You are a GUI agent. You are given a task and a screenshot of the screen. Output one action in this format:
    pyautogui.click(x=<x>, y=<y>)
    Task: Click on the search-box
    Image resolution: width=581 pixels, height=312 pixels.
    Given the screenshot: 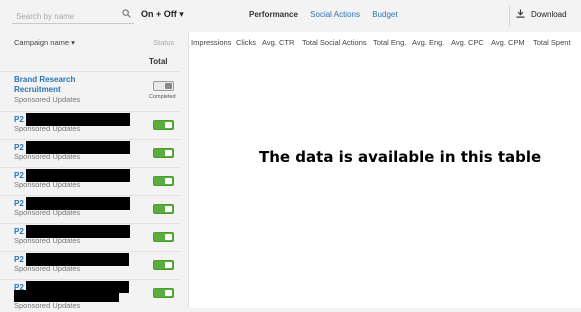 What is the action you would take?
    pyautogui.click(x=73, y=15)
    